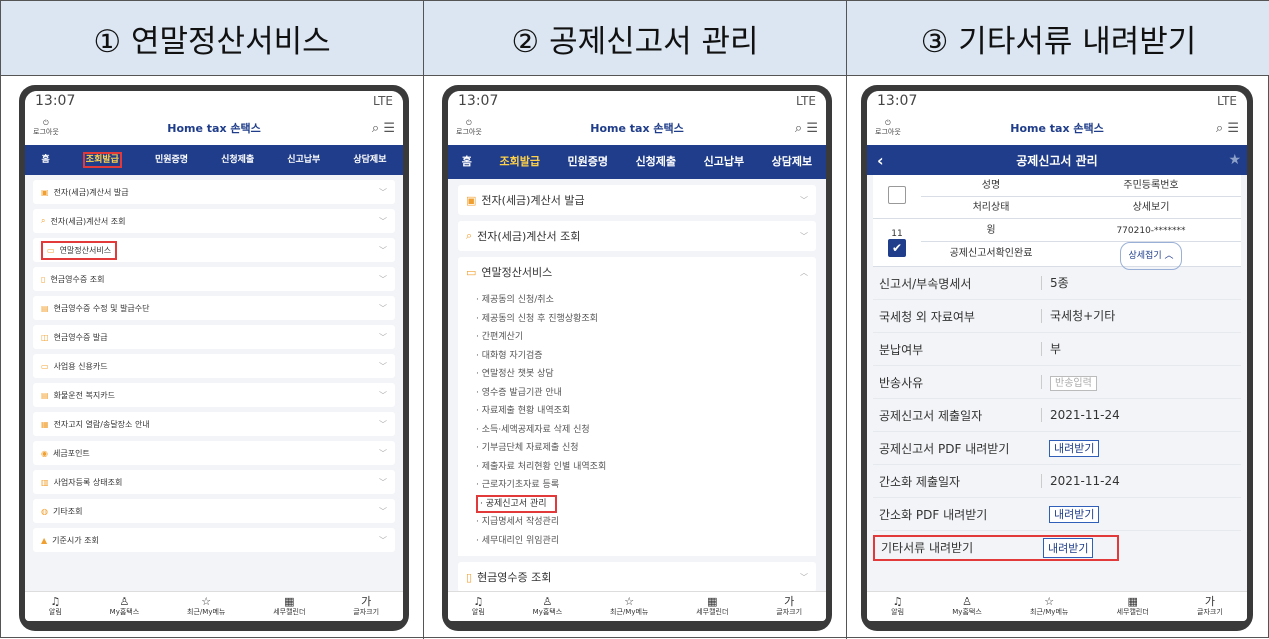 The width and height of the screenshot is (1269, 639). Describe the element at coordinates (44, 511) in the screenshot. I see `etc-icon: ◍` at that location.